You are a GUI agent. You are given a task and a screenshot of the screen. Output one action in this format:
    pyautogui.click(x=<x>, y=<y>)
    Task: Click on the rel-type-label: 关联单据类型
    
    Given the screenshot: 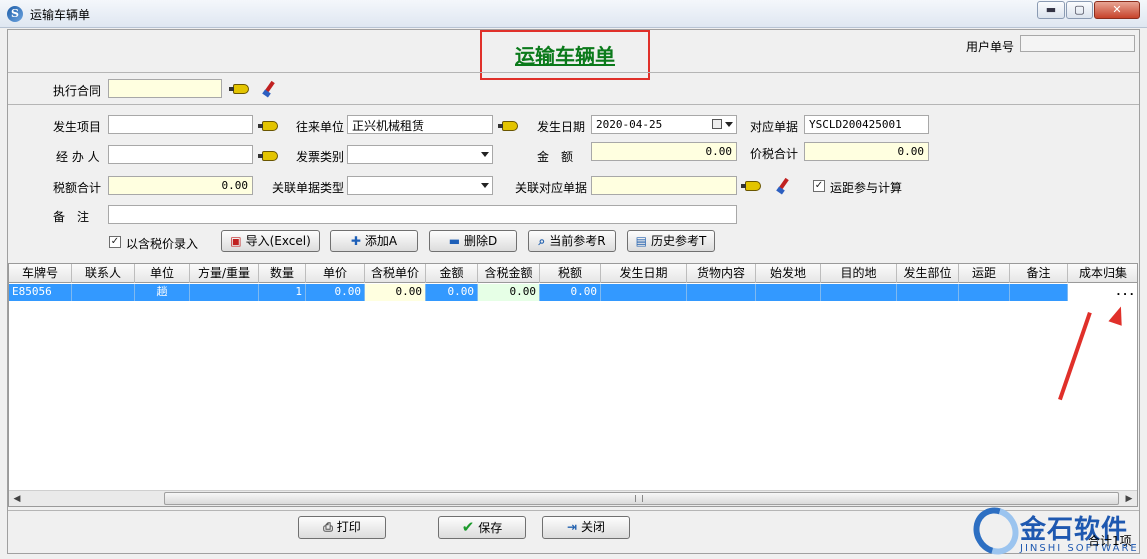 What is the action you would take?
    pyautogui.click(x=308, y=188)
    